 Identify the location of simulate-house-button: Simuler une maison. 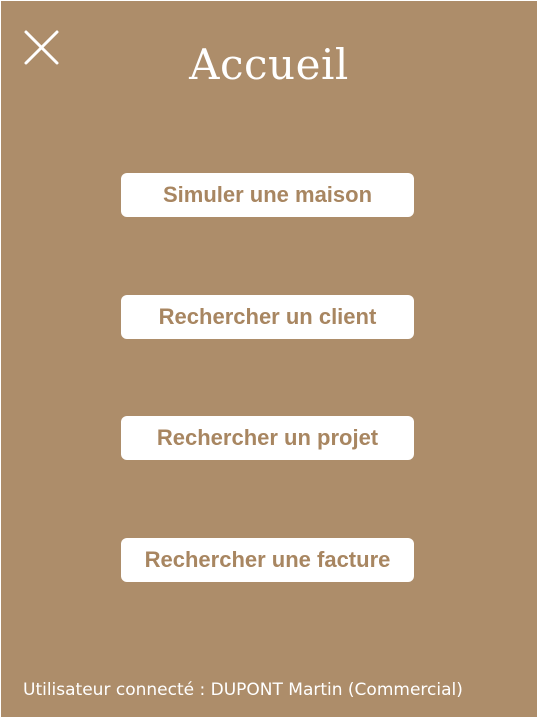
(267, 195).